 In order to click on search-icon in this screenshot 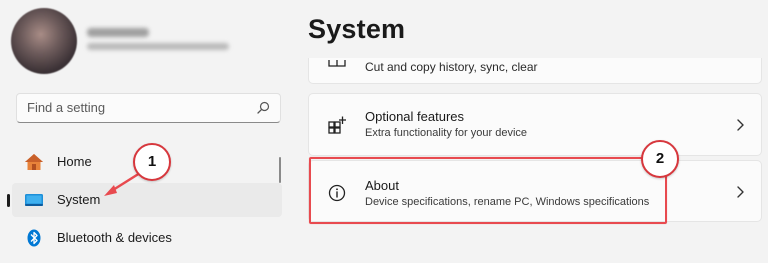, I will do `click(263, 107)`.